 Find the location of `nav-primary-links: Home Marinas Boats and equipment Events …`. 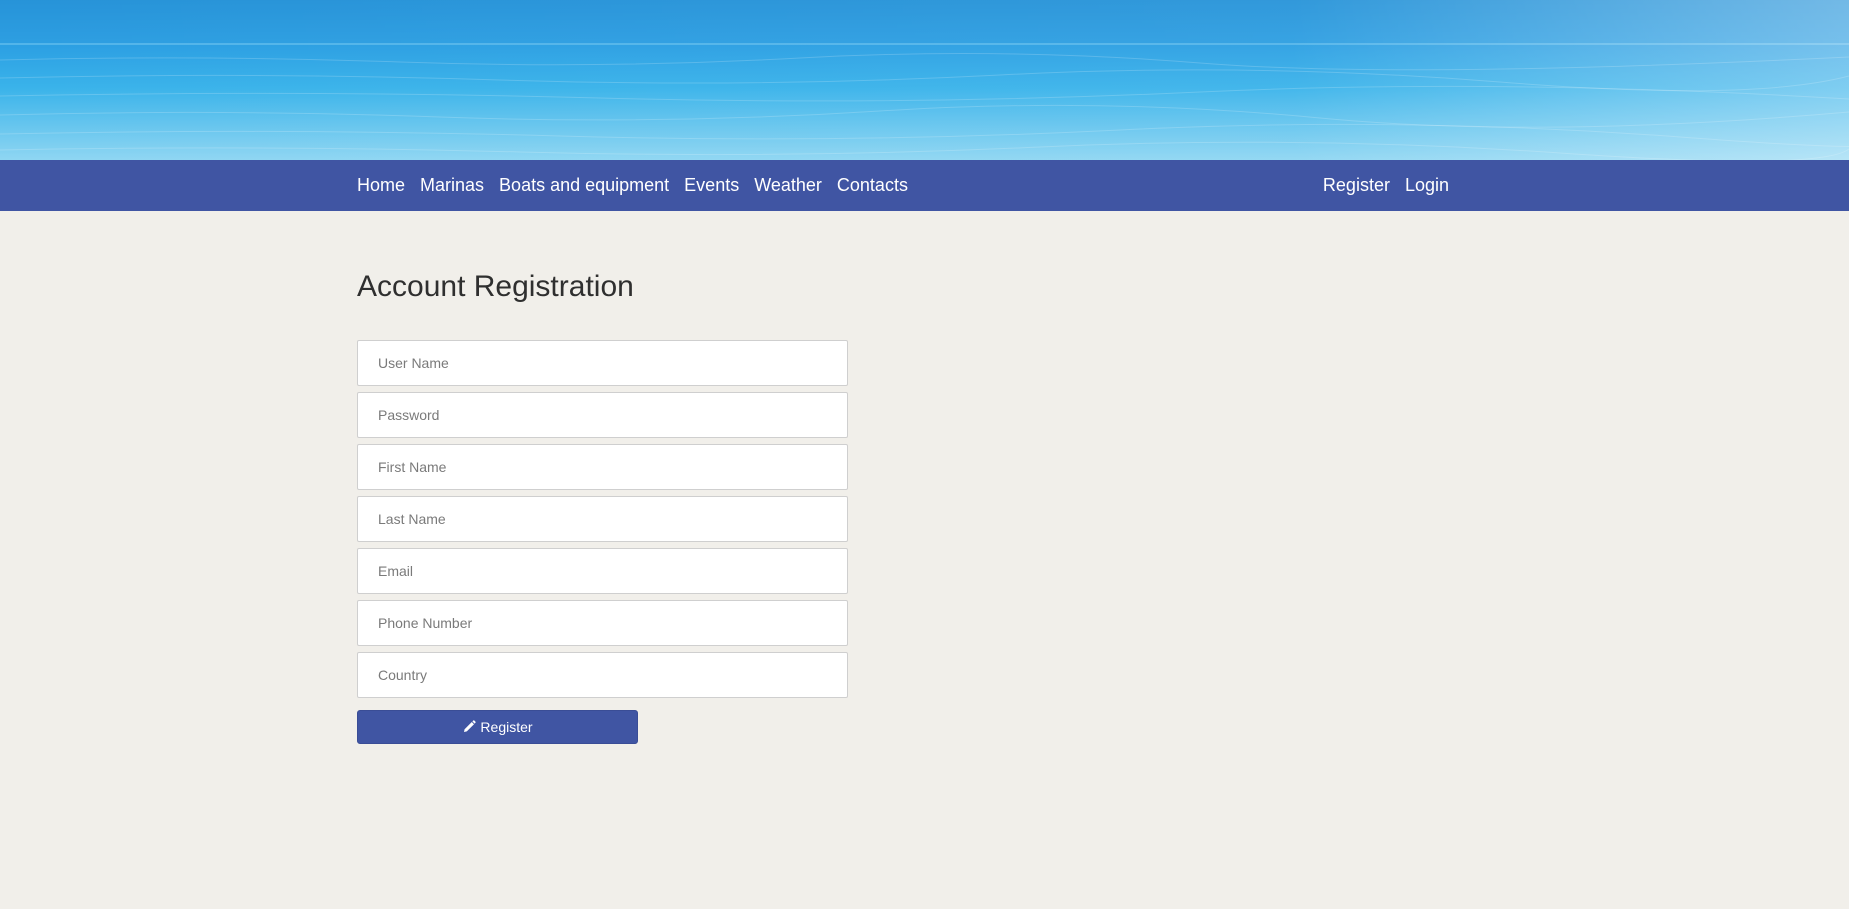

nav-primary-links: Home Marinas Boats and equipment Events … is located at coordinates (640, 185).